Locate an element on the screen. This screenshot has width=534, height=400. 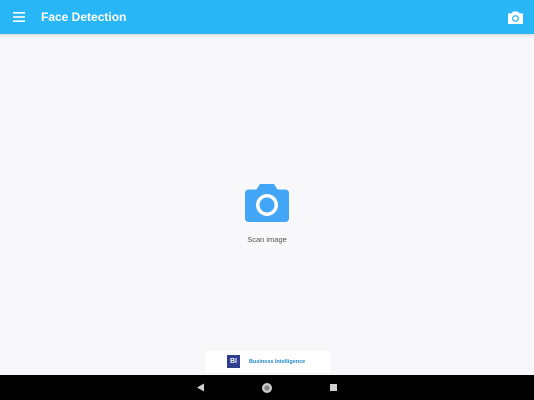
ad-text: Business Intelligence is located at coordinates (277, 361).